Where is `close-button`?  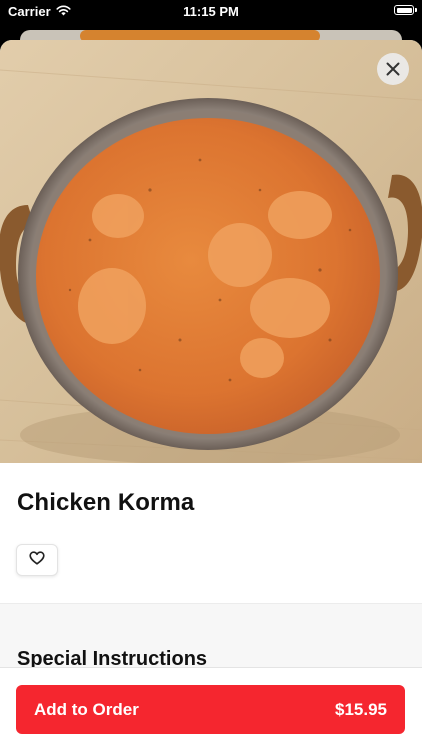
close-button is located at coordinates (393, 69).